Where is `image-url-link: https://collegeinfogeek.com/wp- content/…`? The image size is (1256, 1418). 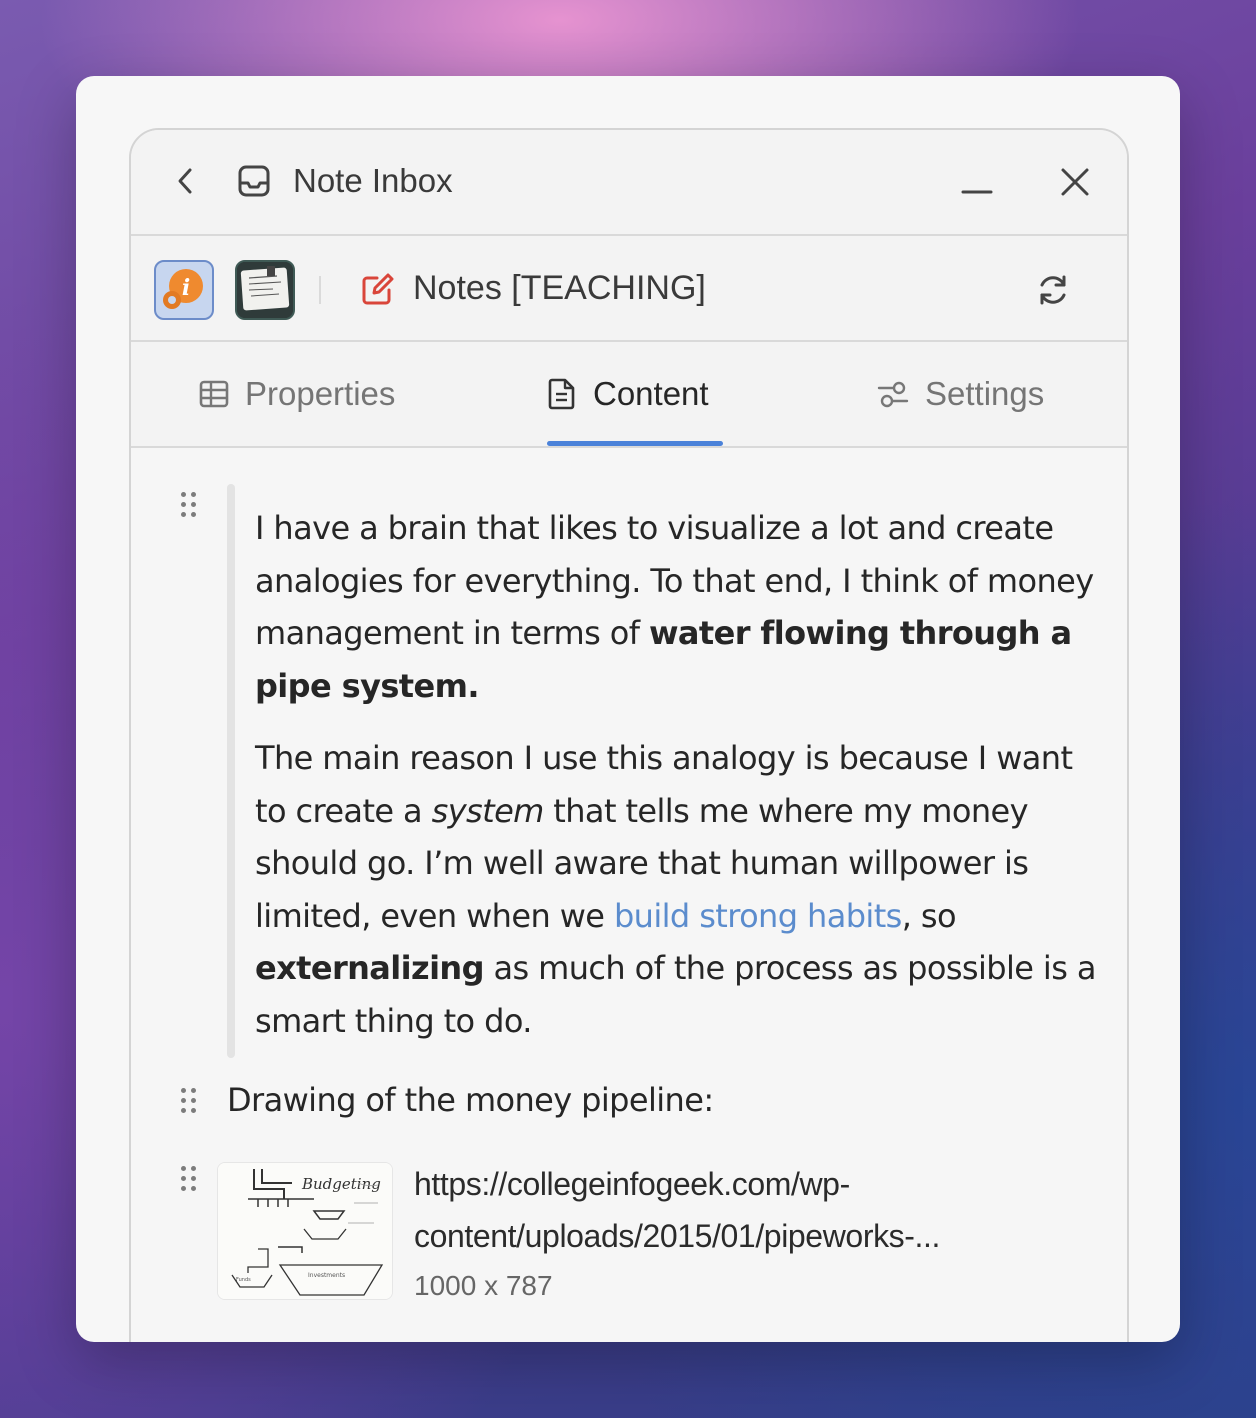
image-url-link: https://collegeinfogeek.com/wp- content/… is located at coordinates (734, 1210).